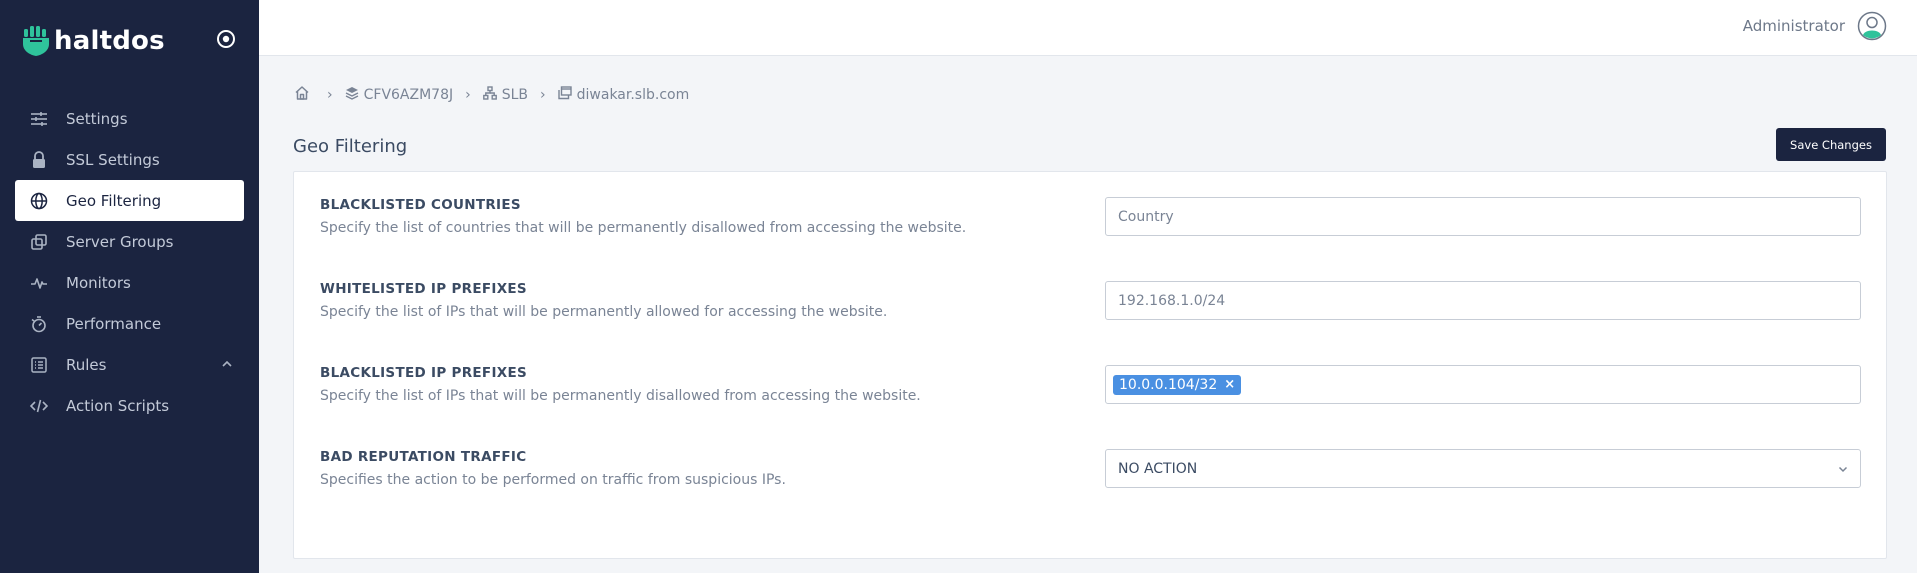 Image resolution: width=1917 pixels, height=573 pixels. Describe the element at coordinates (86, 364) in the screenshot. I see `sidebar-item-label: Rules` at that location.